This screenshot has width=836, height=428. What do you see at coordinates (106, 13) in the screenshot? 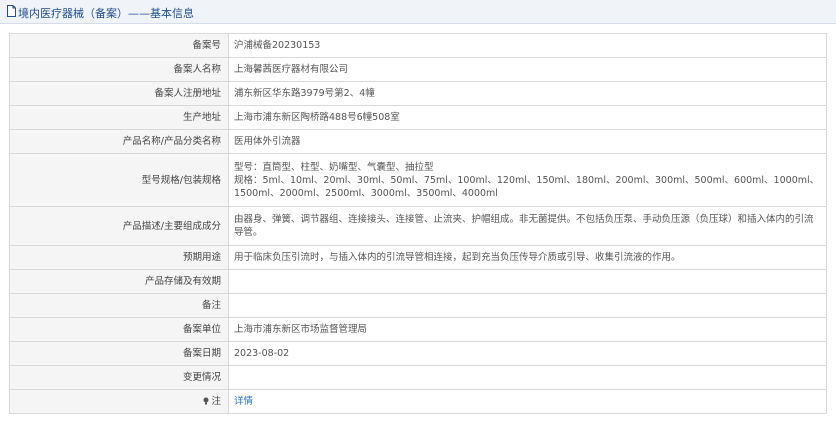
I see `page-title: 境内医疗器械（备案）——基本信息` at bounding box center [106, 13].